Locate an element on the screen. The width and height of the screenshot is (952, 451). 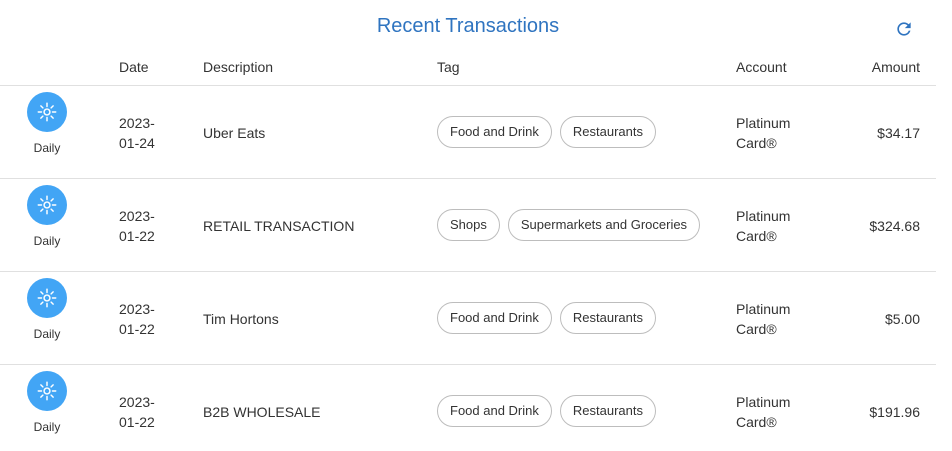
tag-chip: Supermarkets and Groceries is located at coordinates (604, 225).